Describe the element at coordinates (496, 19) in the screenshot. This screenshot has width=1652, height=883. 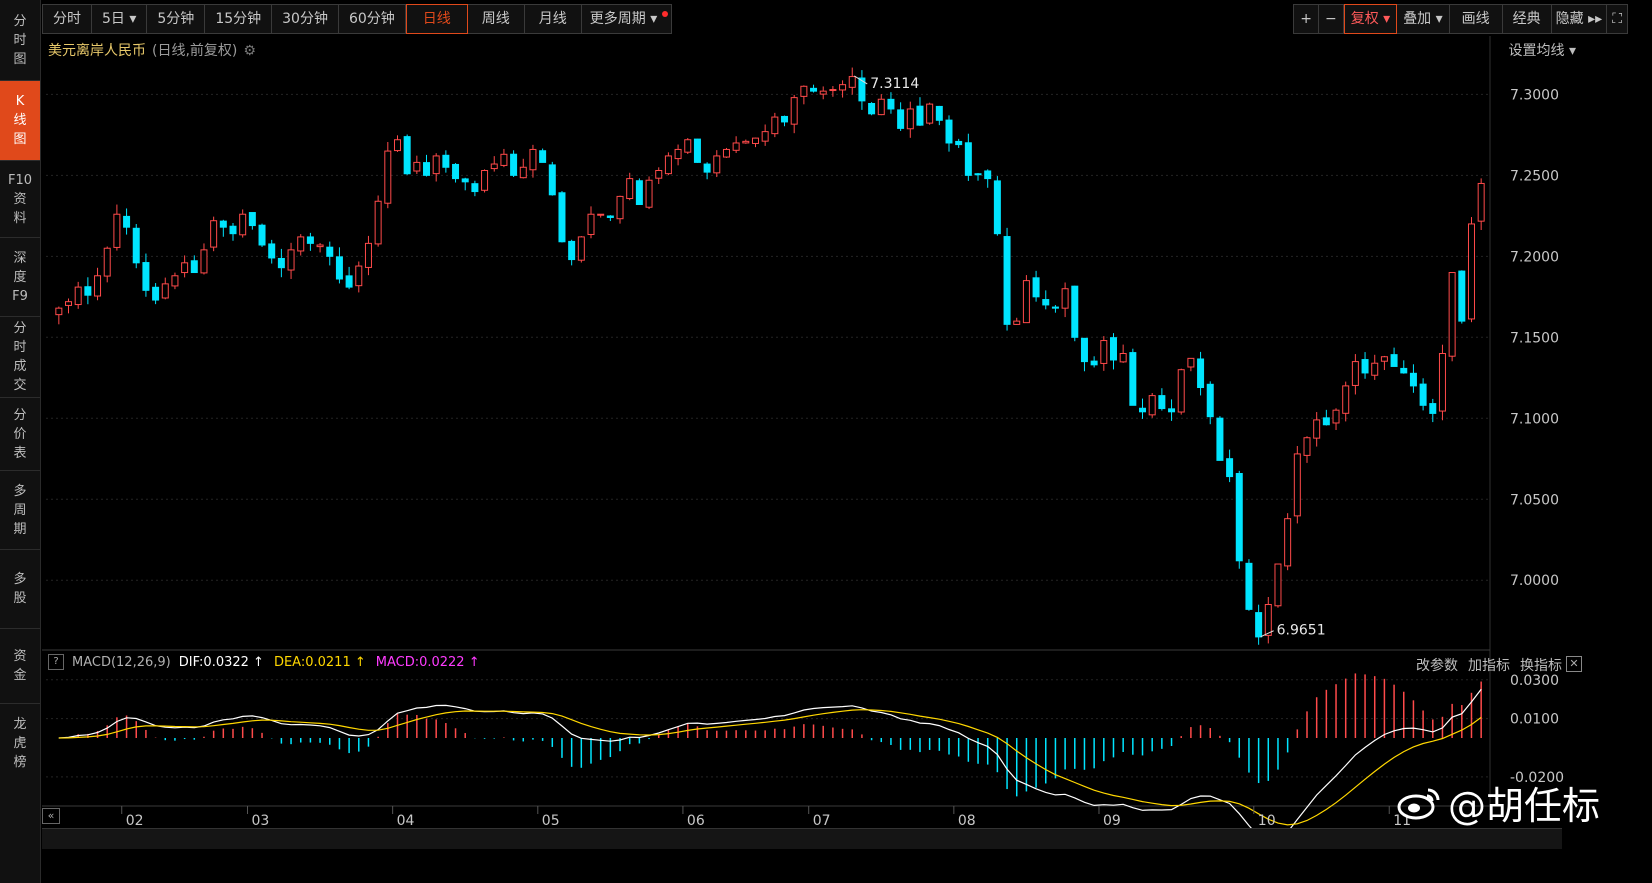
I see `period-weekly-button: 周线` at that location.